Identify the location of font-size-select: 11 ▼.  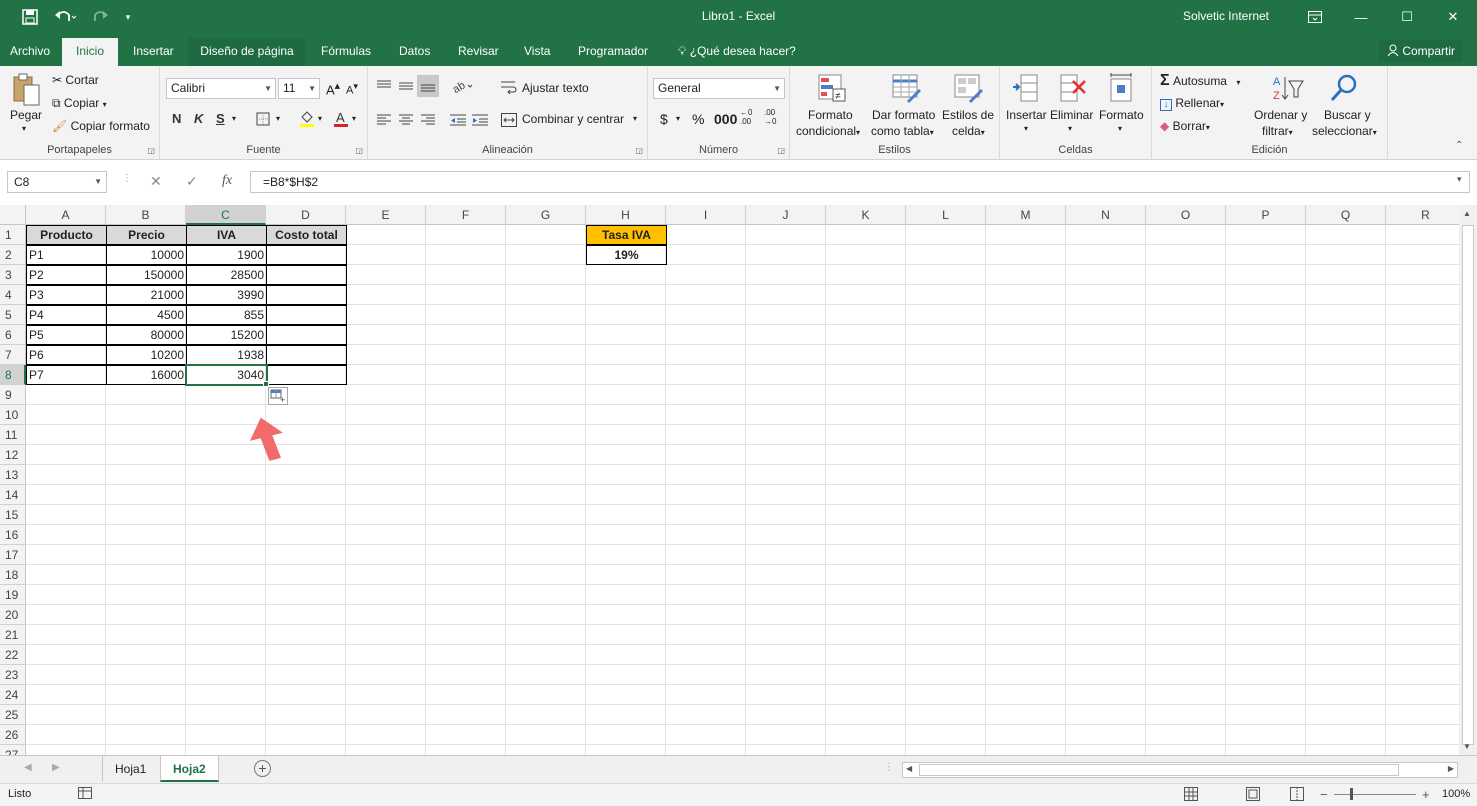
(299, 88).